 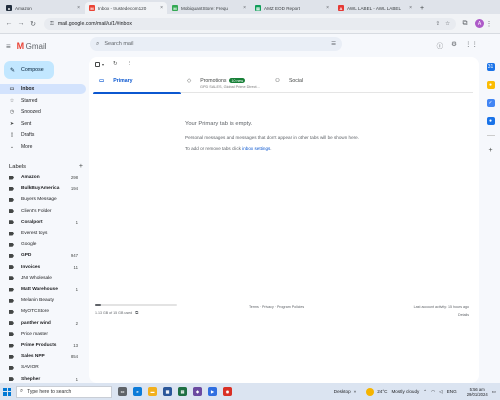 I want to click on edge-icon: e, so click(x=137, y=391).